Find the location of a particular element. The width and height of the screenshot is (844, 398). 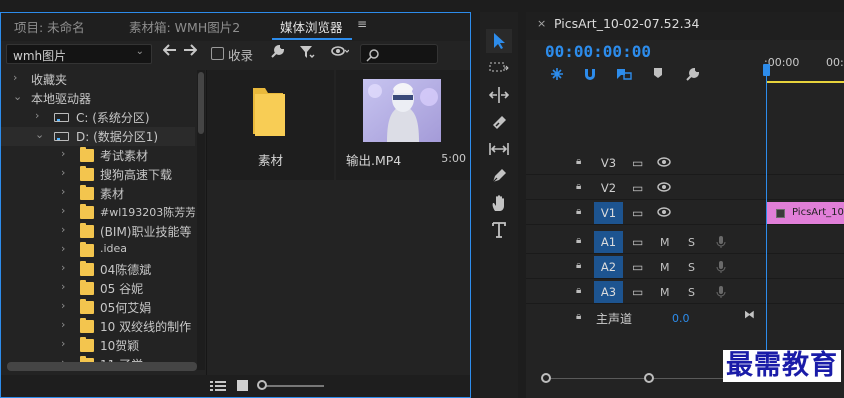

hamburger-icon: ≡ is located at coordinates (362, 24).